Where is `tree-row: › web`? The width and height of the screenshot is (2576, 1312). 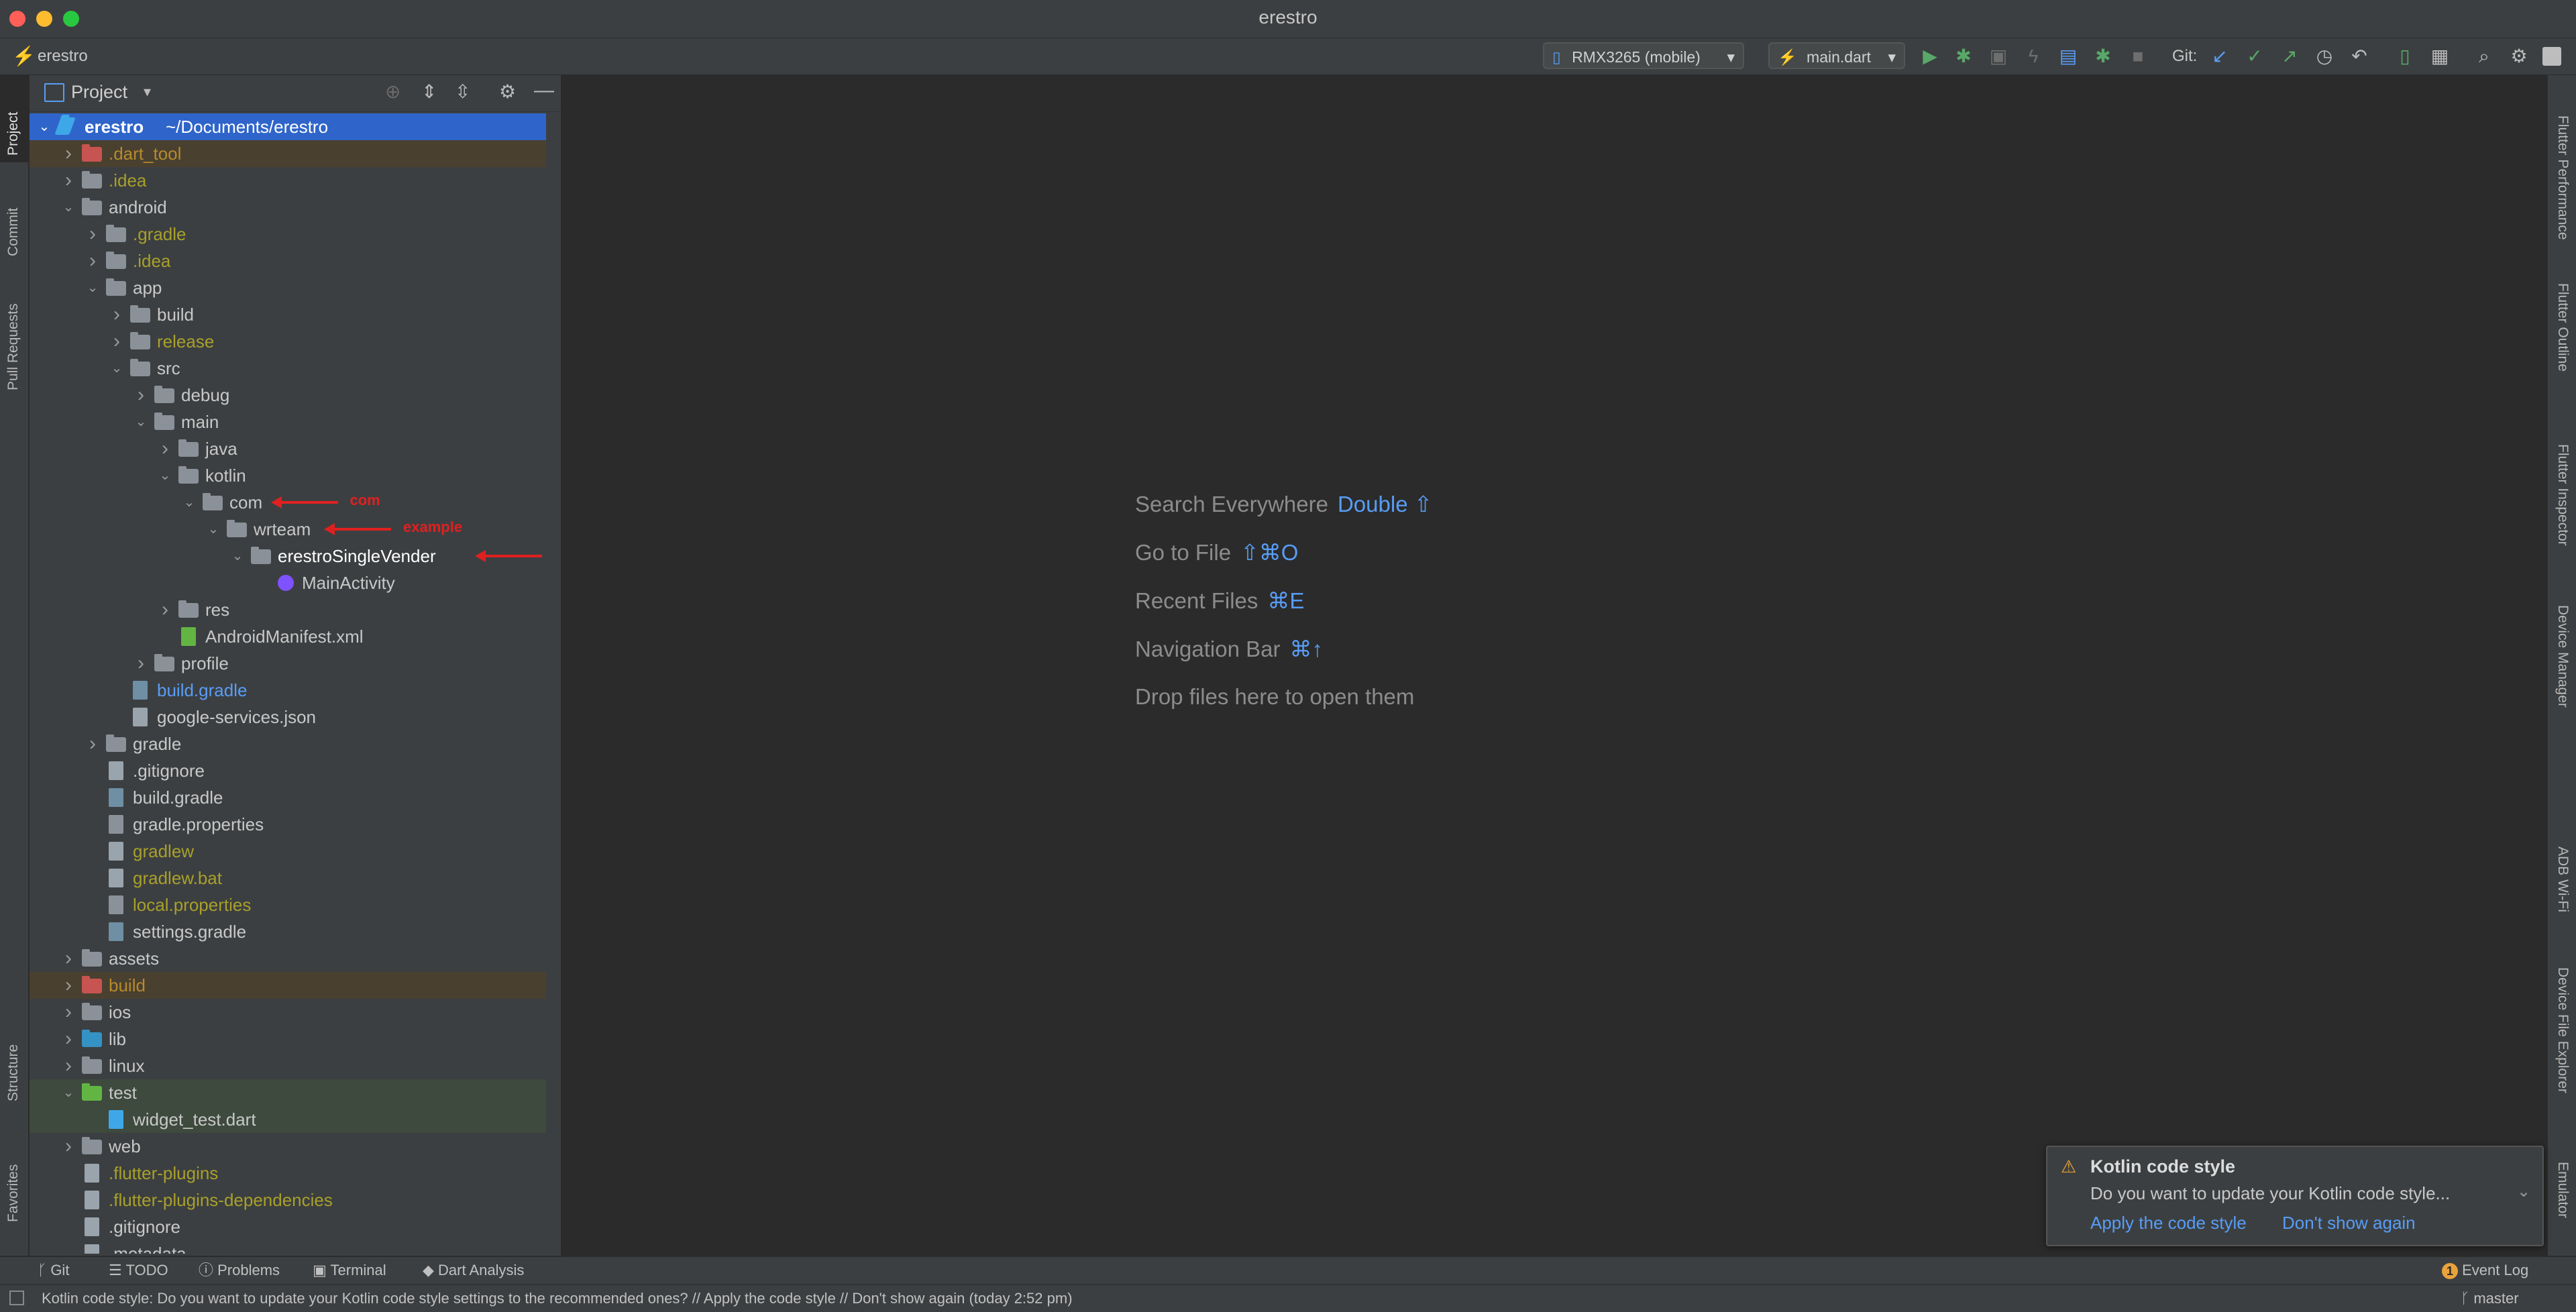 tree-row: › web is located at coordinates (288, 1146).